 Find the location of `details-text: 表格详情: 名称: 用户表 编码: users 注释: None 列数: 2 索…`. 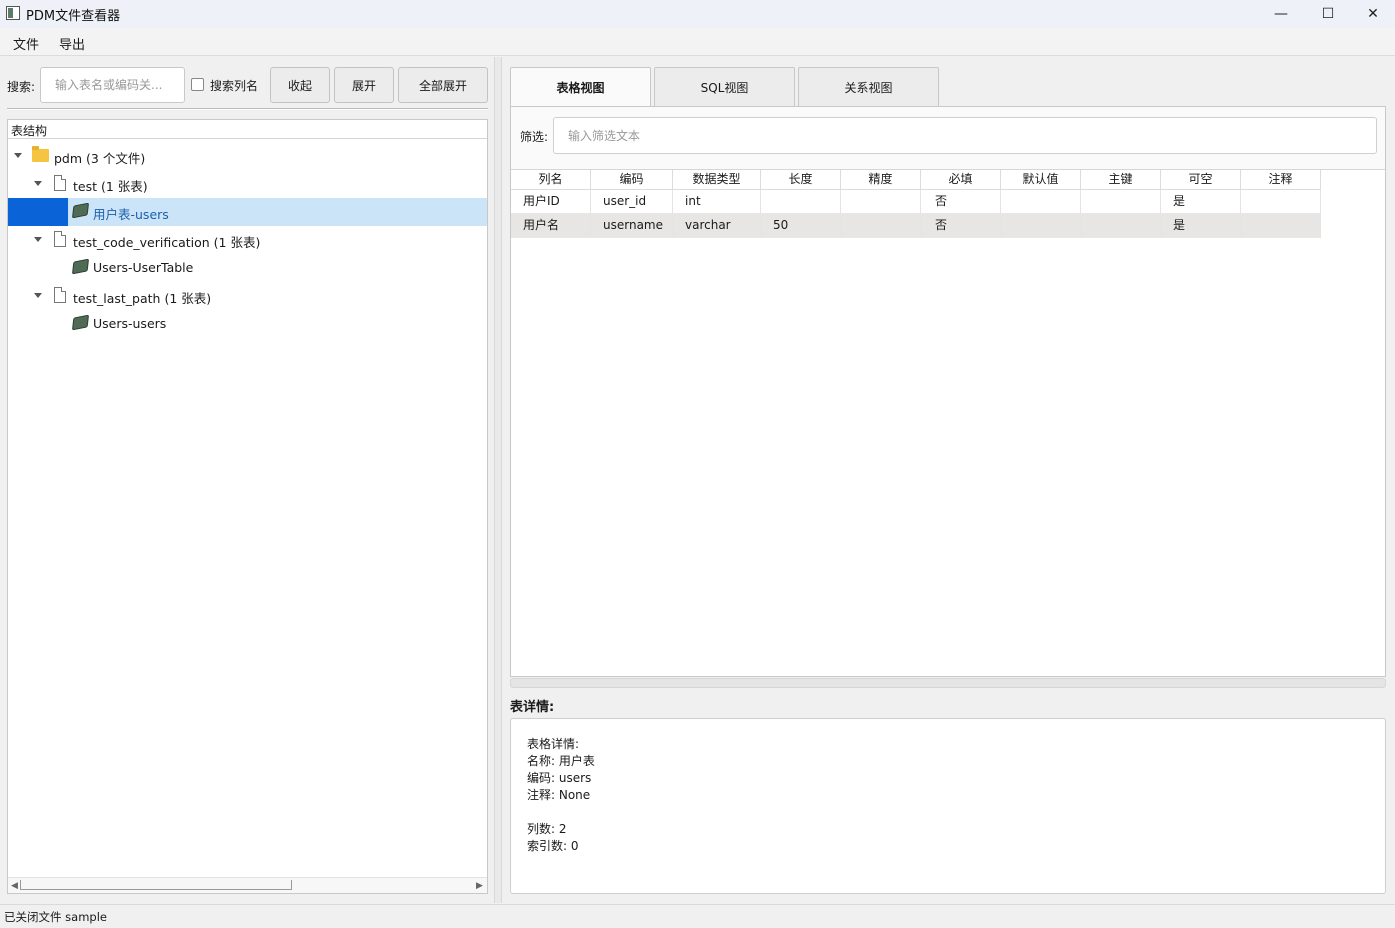

details-text: 表格详情: 名称: 用户表 编码: users 注释: None 列数: 2 索… is located at coordinates (948, 806).